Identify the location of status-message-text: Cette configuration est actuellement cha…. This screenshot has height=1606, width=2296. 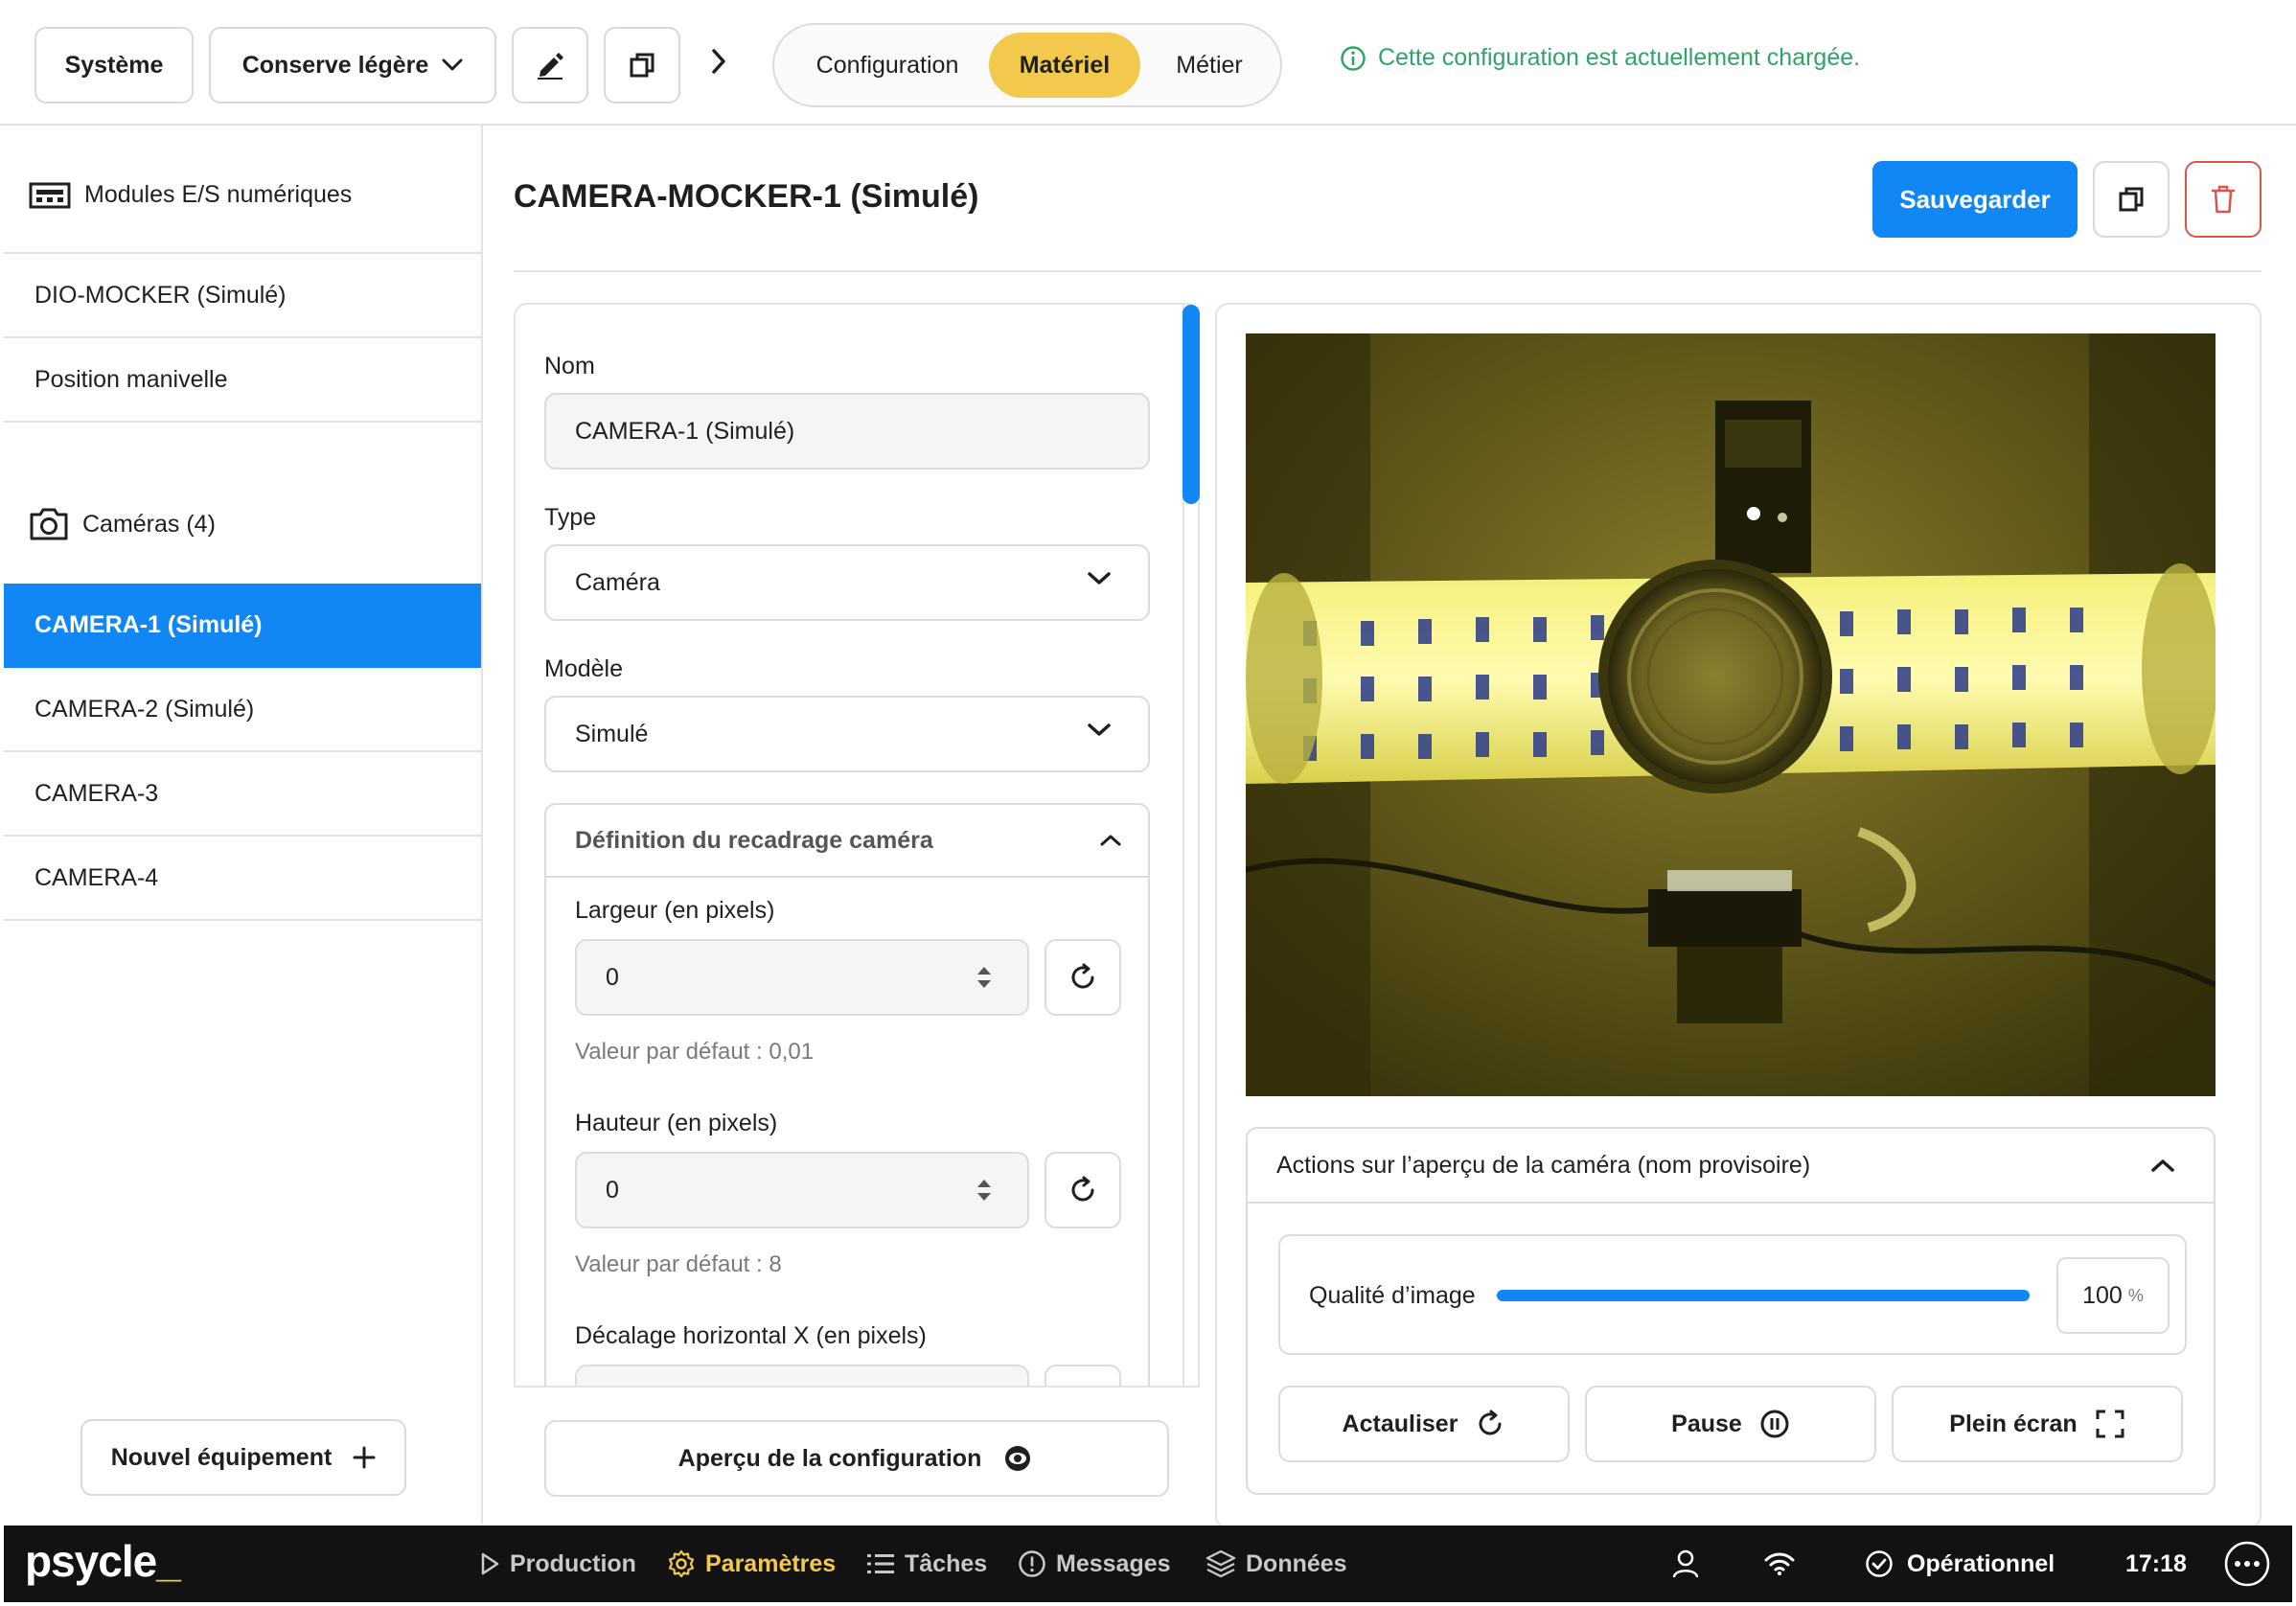
(1619, 57).